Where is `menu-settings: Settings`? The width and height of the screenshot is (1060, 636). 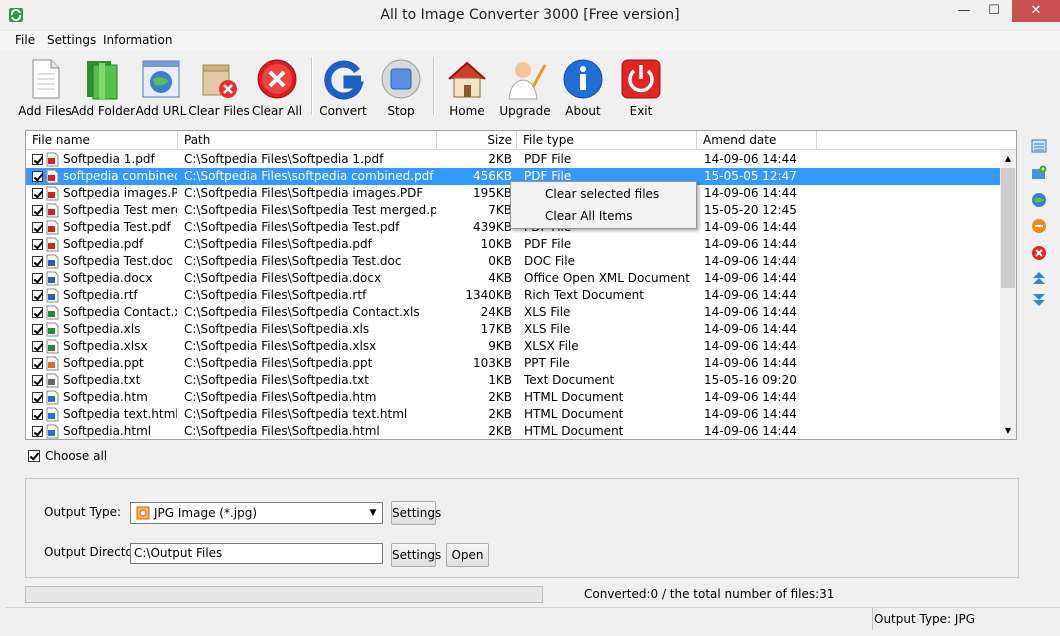
menu-settings: Settings is located at coordinates (71, 40).